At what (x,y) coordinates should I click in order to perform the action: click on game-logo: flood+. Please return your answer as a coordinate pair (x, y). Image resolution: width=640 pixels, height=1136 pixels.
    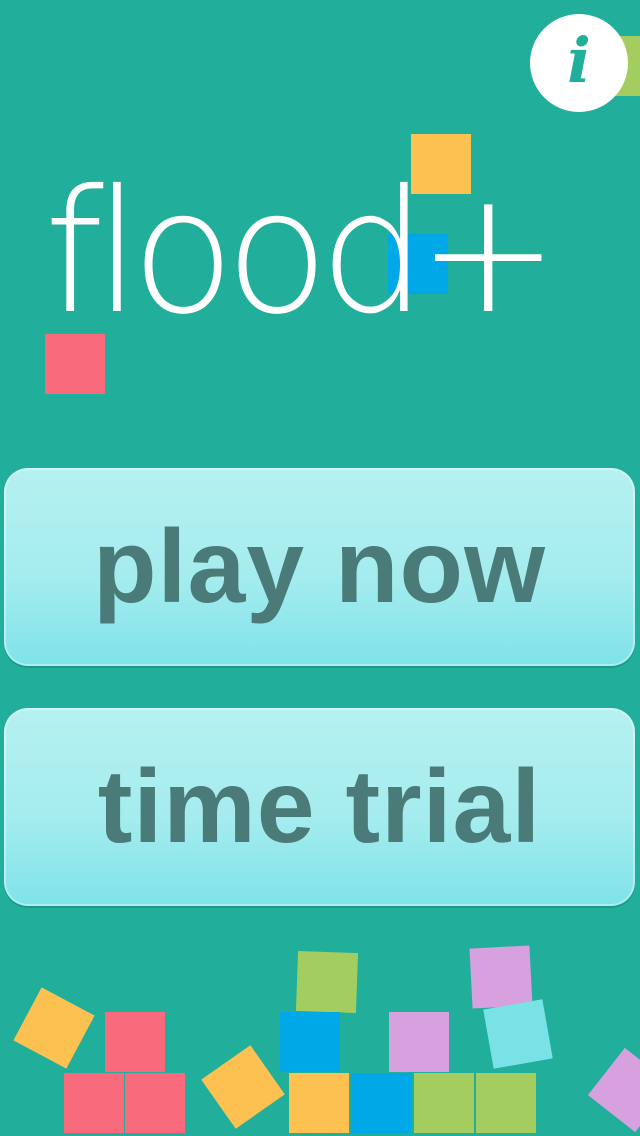
    Looking at the image, I should click on (301, 253).